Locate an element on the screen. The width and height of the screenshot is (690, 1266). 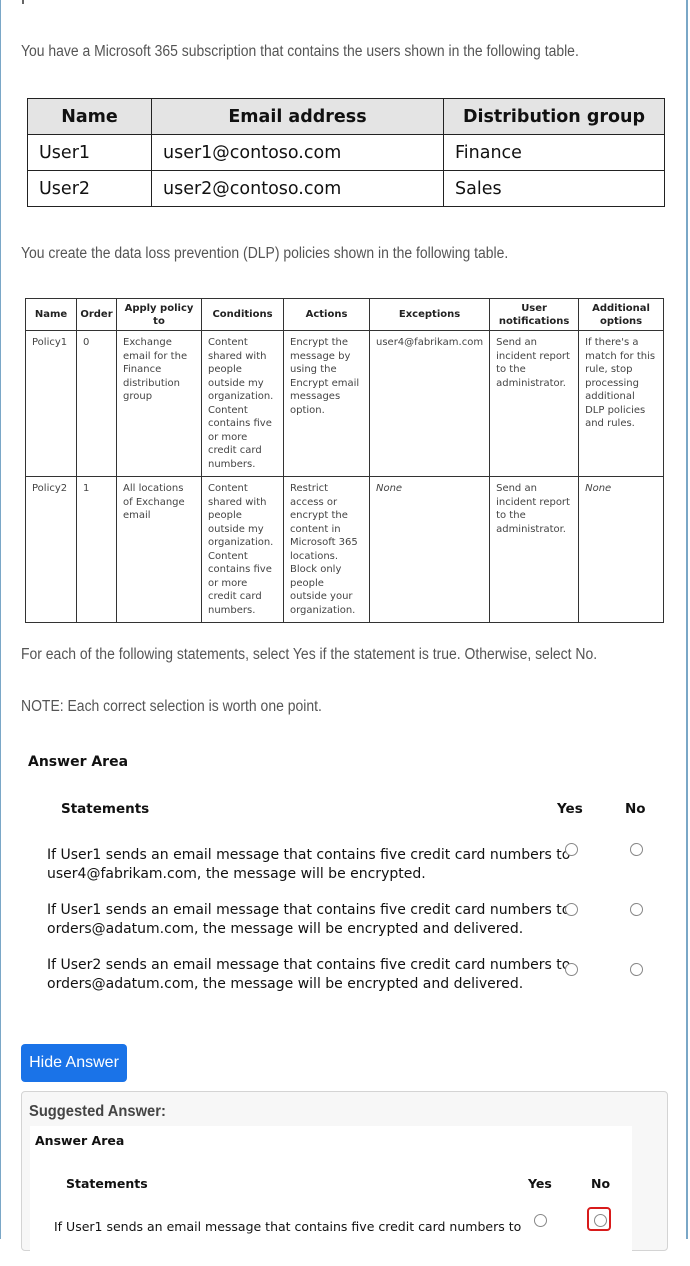
dlp-cell: 1 is located at coordinates (96, 549).